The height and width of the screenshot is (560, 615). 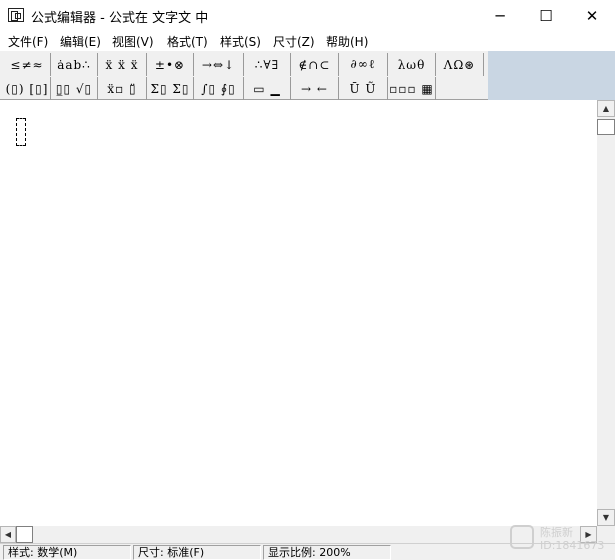 I want to click on status-size: 尺寸: 标准(F), so click(x=197, y=552).